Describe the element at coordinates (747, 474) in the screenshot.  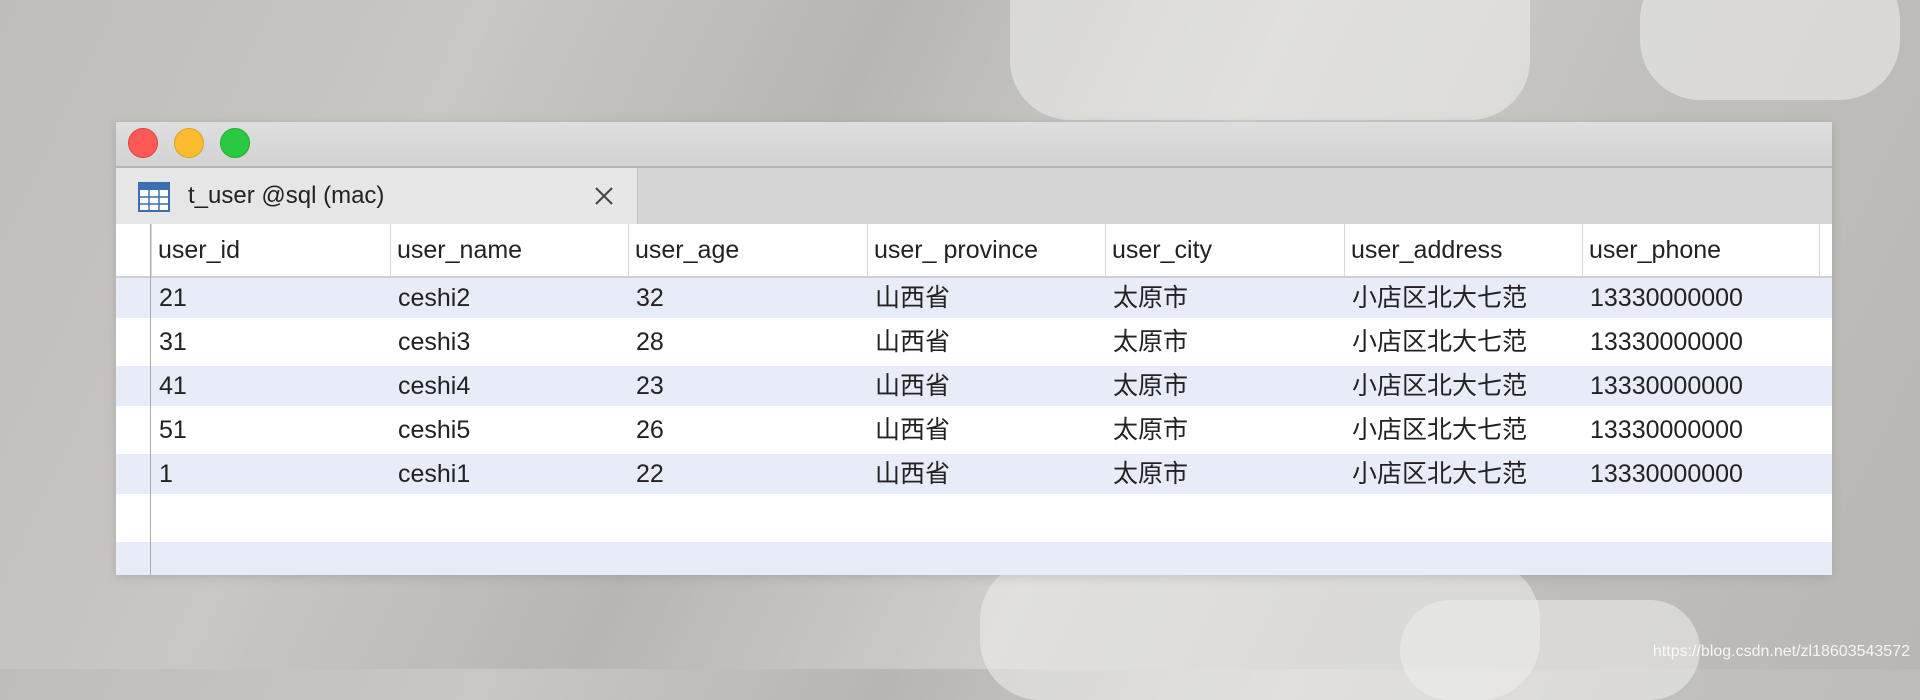
I see `cell-user-age: 22` at that location.